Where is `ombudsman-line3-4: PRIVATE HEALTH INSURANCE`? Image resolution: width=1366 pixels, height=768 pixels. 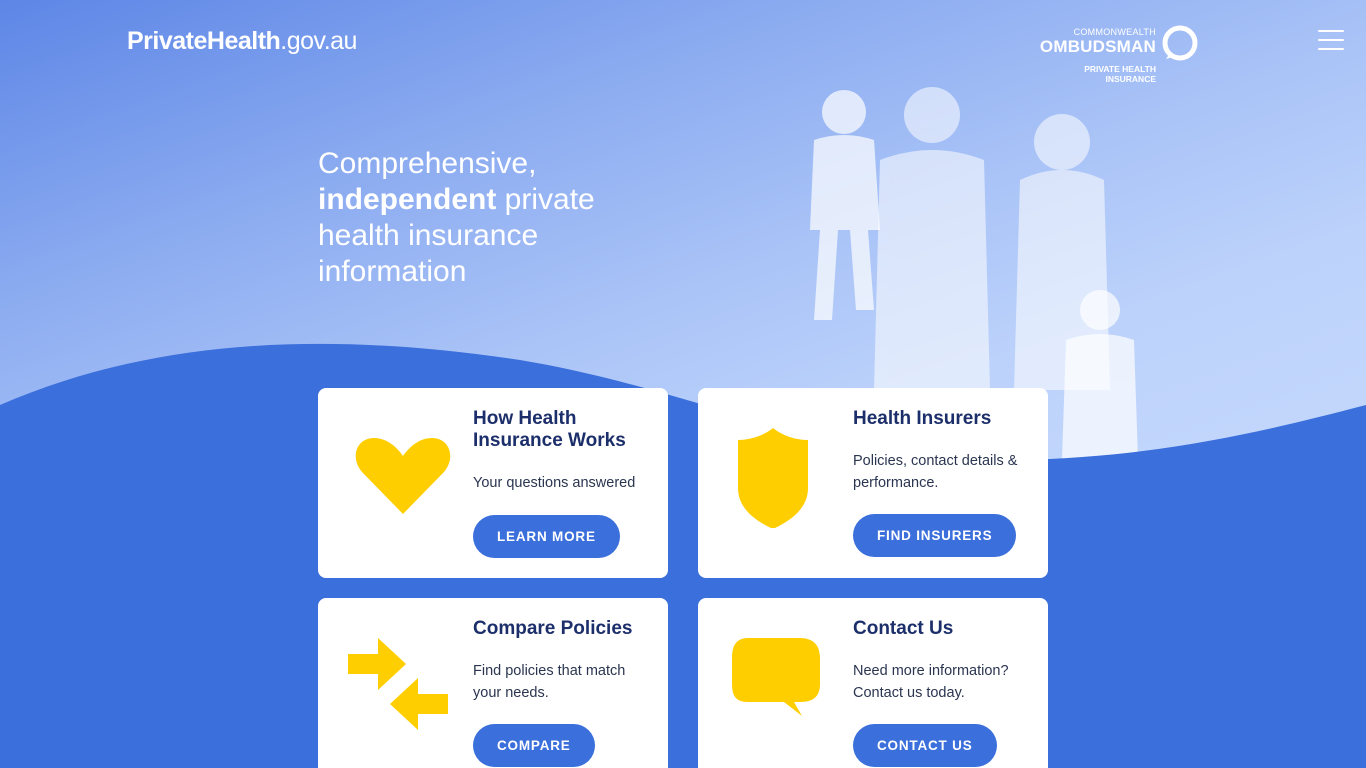 ombudsman-line3-4: PRIVATE HEALTH INSURANCE is located at coordinates (1096, 74).